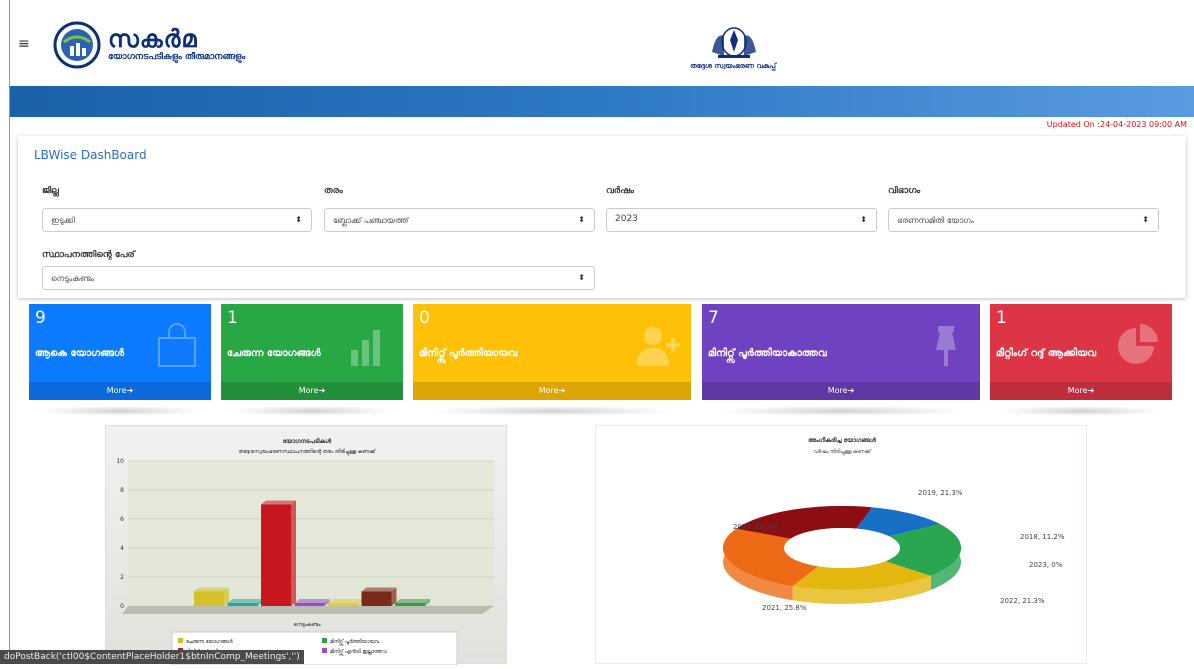 The height and width of the screenshot is (669, 1194). Describe the element at coordinates (657, 346) in the screenshot. I see `user-plus-icon` at that location.